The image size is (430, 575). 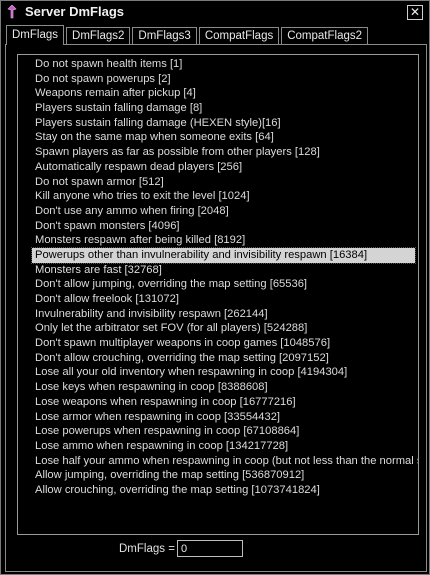 What do you see at coordinates (164, 36) in the screenshot?
I see `tab-dmflags3: DmFlags3` at bounding box center [164, 36].